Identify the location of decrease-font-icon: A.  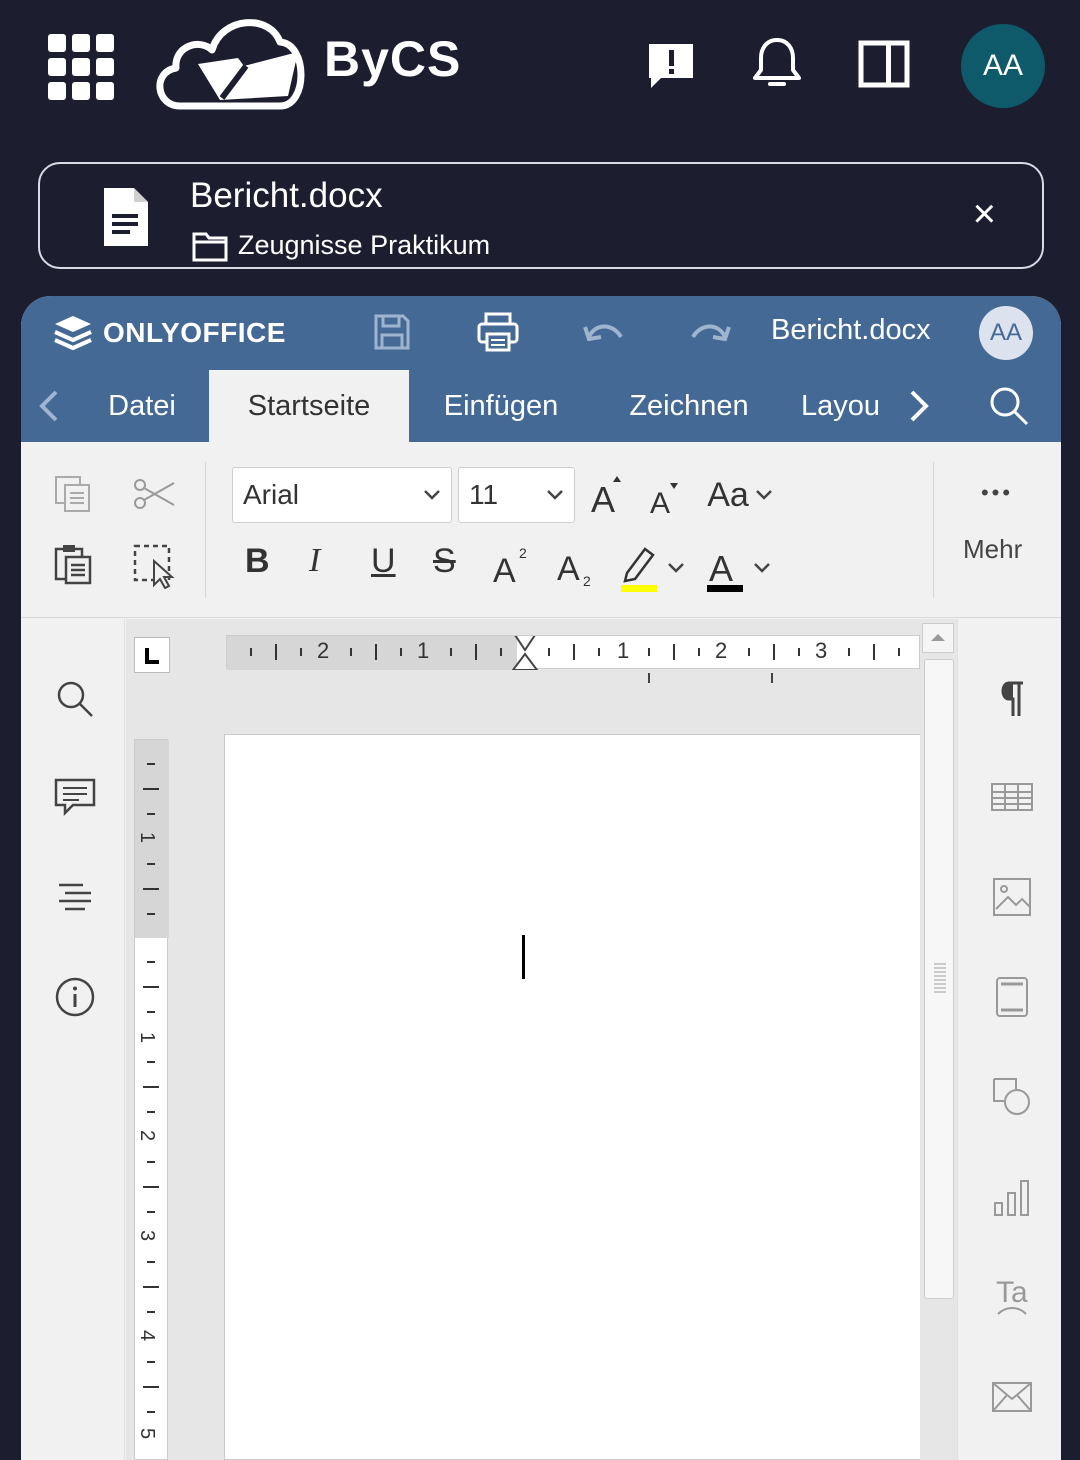
(665, 496).